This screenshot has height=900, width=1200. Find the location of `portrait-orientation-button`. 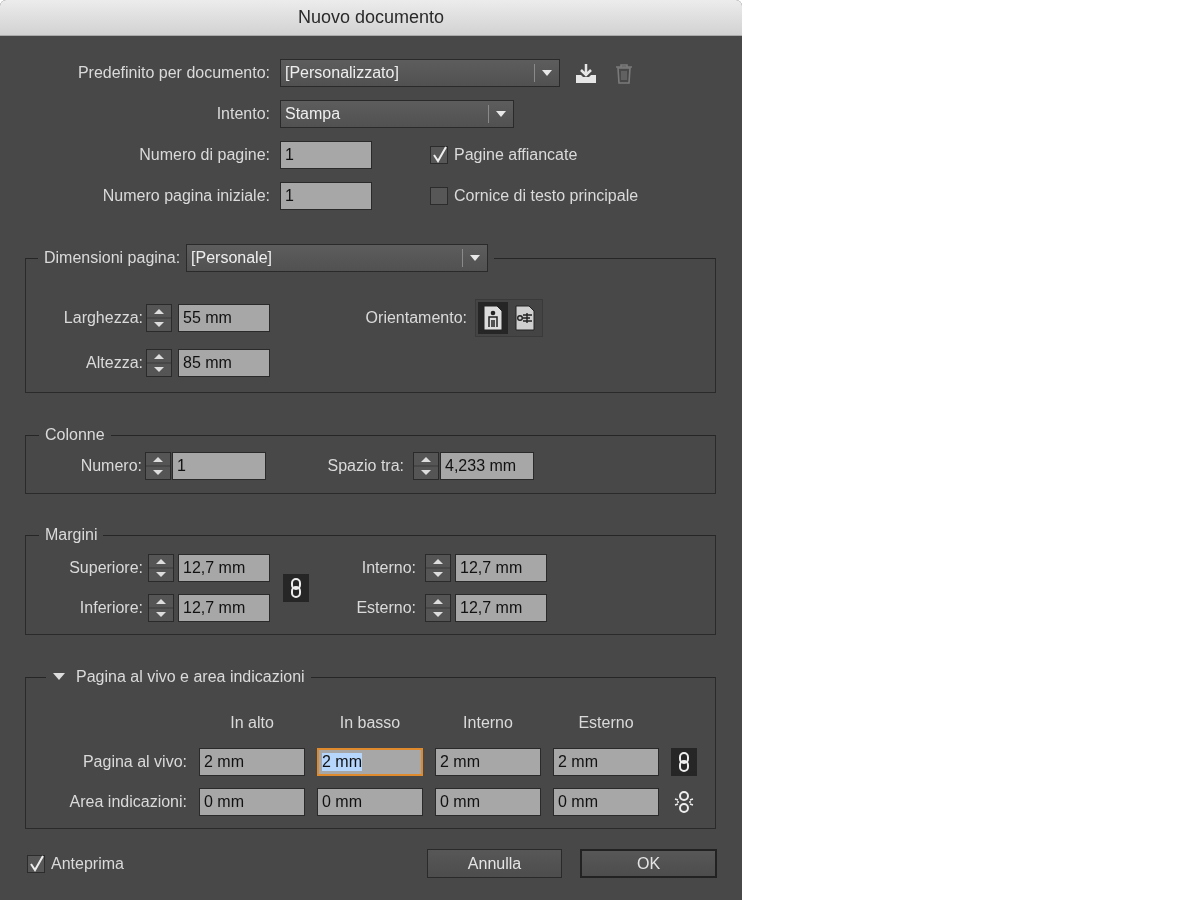

portrait-orientation-button is located at coordinates (493, 318).